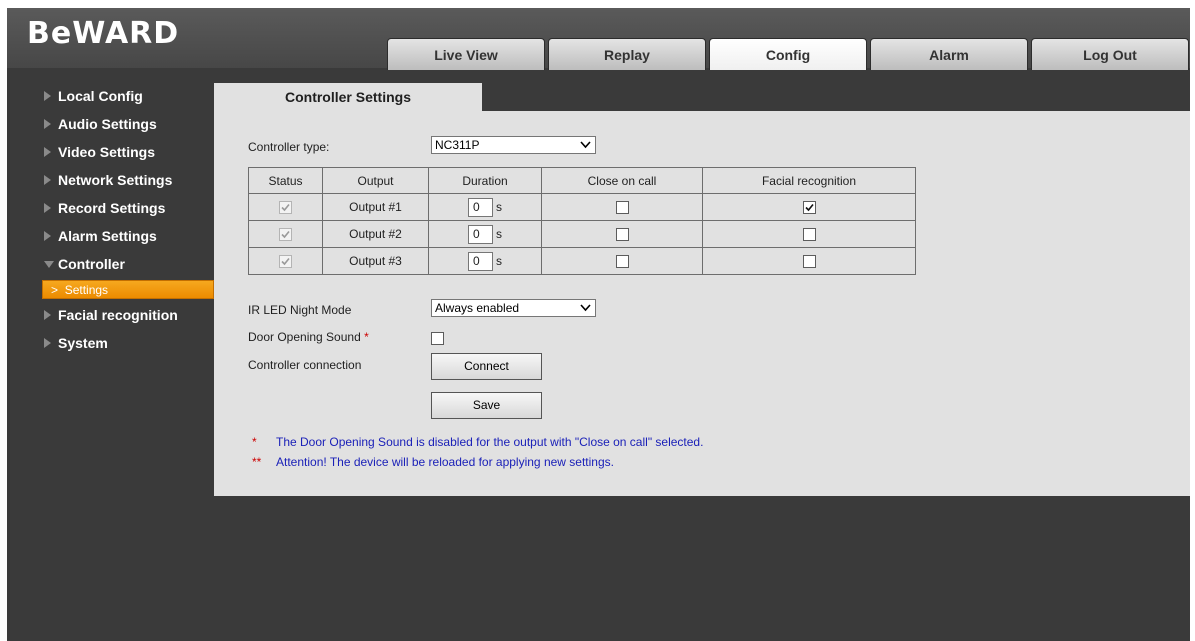 This screenshot has height=641, width=1195. What do you see at coordinates (305, 365) in the screenshot?
I see `controller-connection-label: Controller connection` at bounding box center [305, 365].